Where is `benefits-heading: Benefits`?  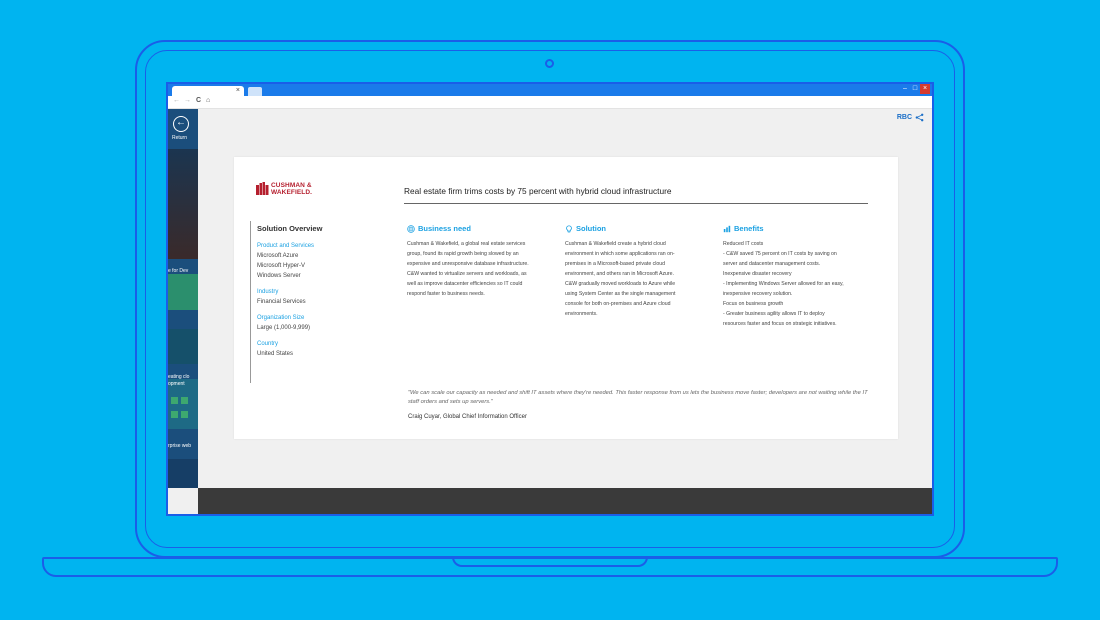
benefits-heading: Benefits is located at coordinates (798, 228).